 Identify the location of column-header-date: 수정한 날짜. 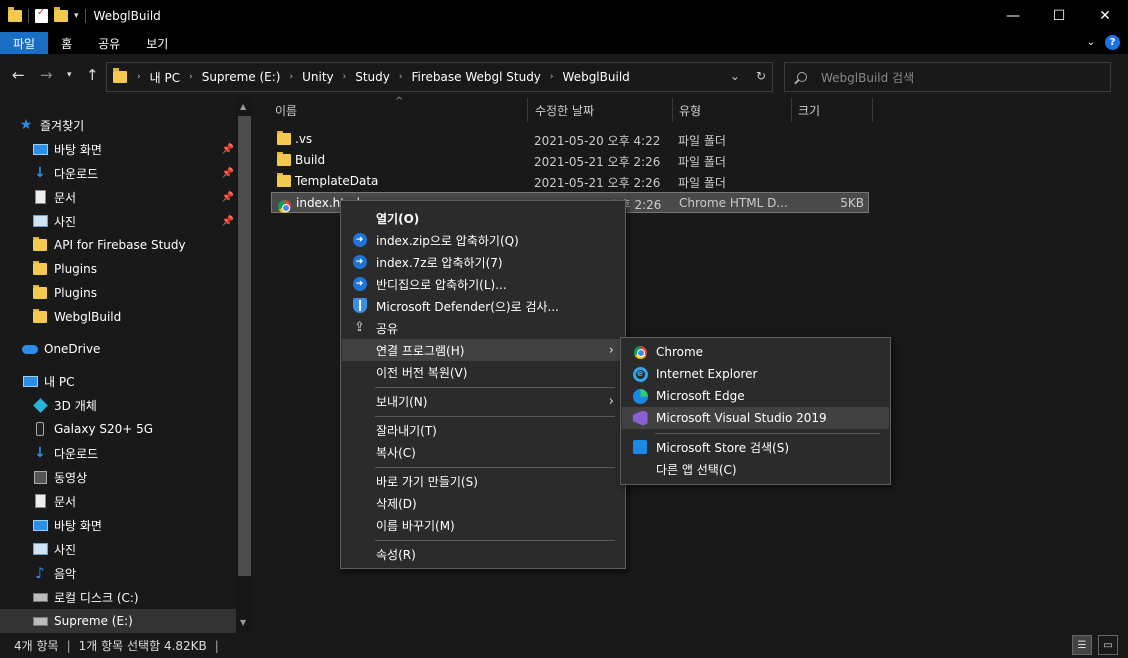
(564, 110).